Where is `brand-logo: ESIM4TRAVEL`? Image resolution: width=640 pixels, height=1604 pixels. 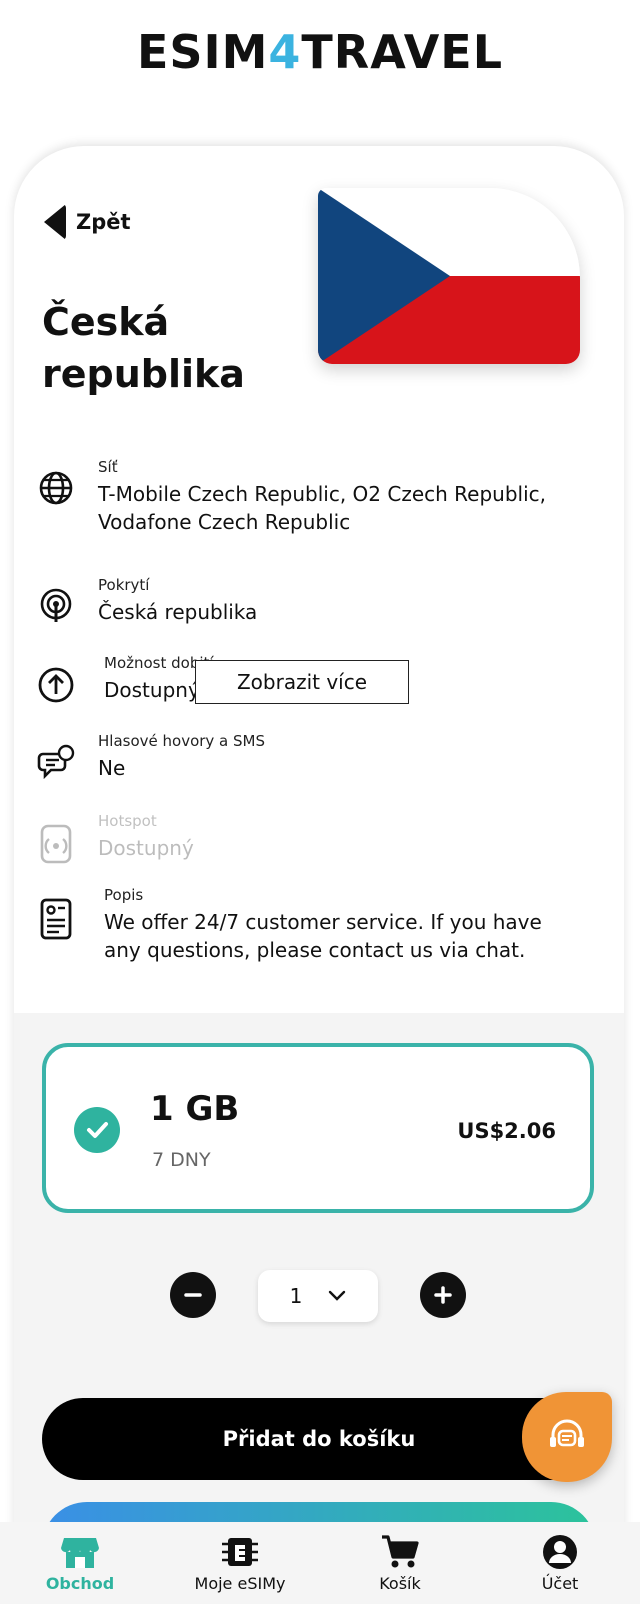 brand-logo: ESIM4TRAVEL is located at coordinates (320, 52).